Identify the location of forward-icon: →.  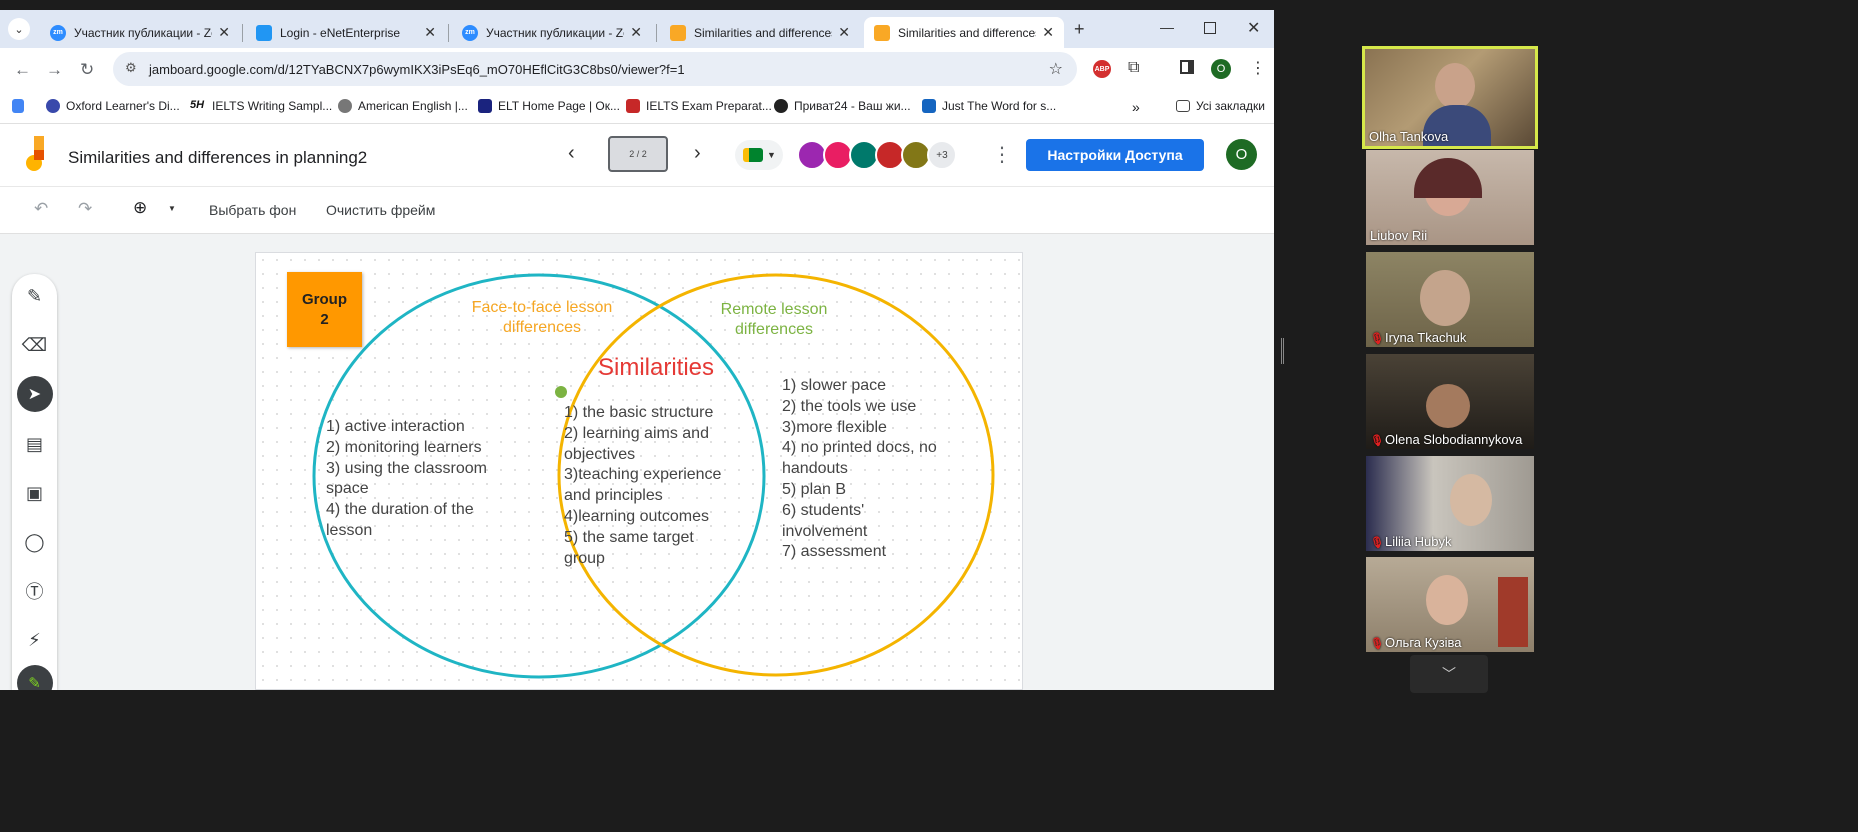
(54, 70).